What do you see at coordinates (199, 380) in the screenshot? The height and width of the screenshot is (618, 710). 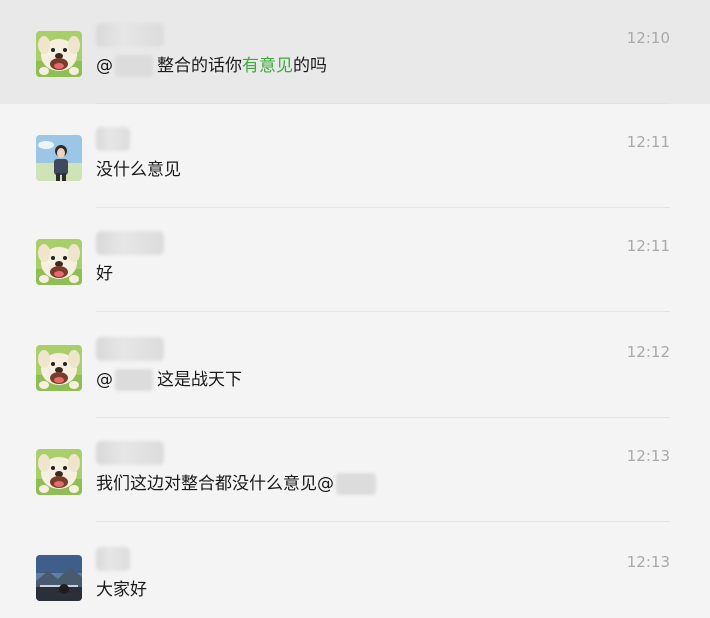 I see `message-text-part: 这是战天下` at bounding box center [199, 380].